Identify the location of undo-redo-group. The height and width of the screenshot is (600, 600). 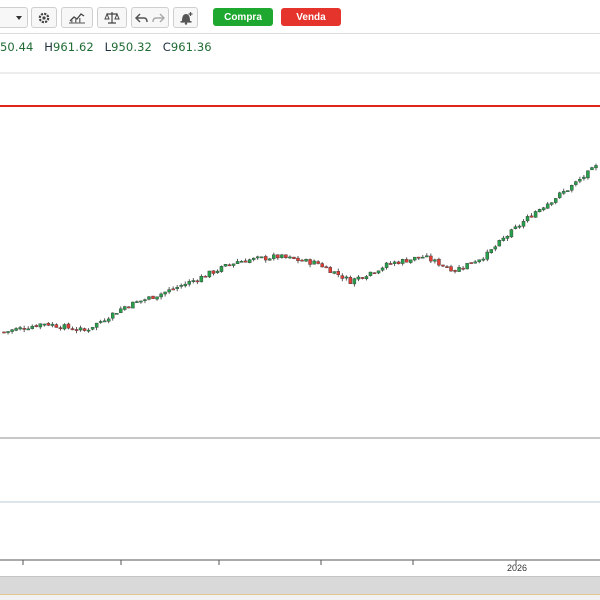
(150, 17).